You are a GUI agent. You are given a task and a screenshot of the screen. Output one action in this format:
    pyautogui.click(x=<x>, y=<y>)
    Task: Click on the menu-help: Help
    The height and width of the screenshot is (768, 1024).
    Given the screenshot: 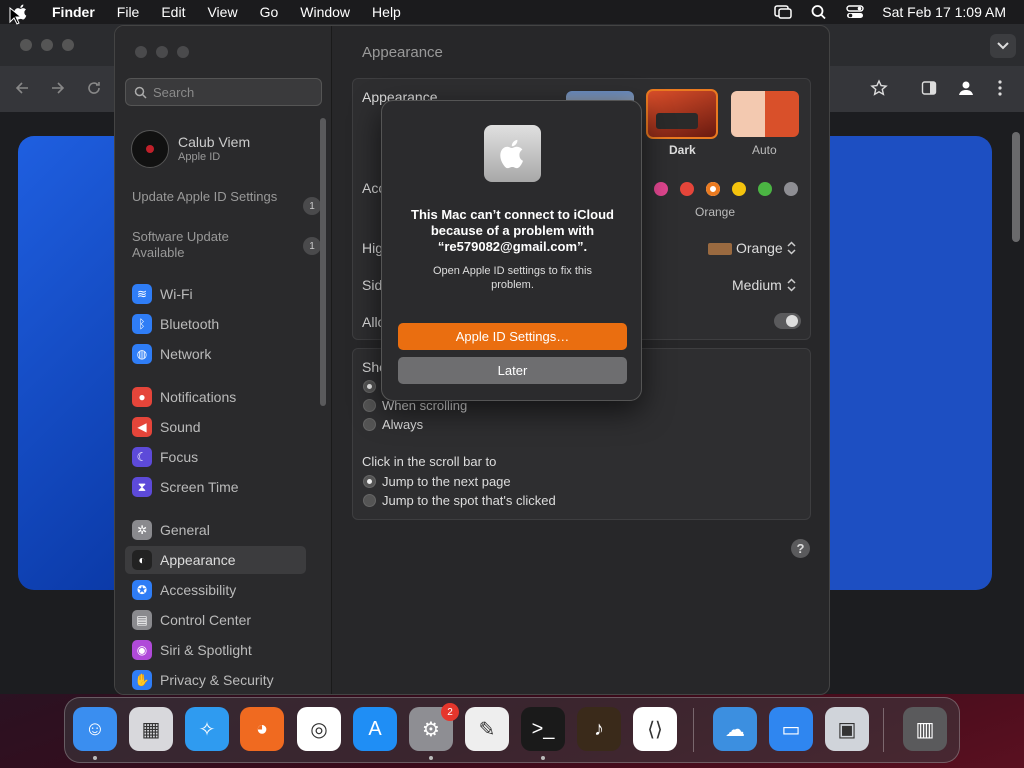 What is the action you would take?
    pyautogui.click(x=386, y=12)
    